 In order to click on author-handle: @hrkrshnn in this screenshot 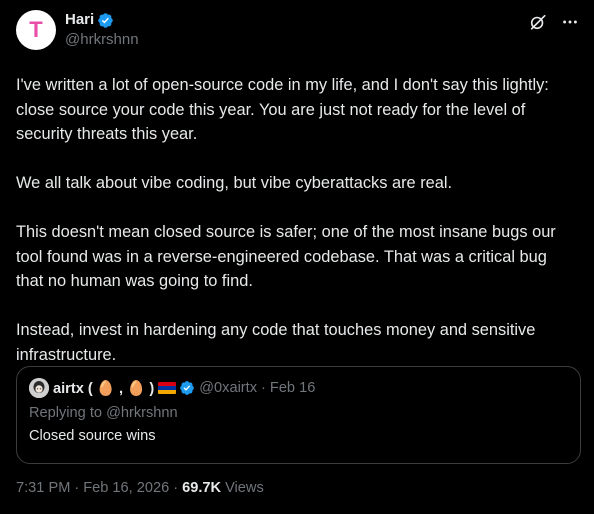, I will do `click(102, 40)`.